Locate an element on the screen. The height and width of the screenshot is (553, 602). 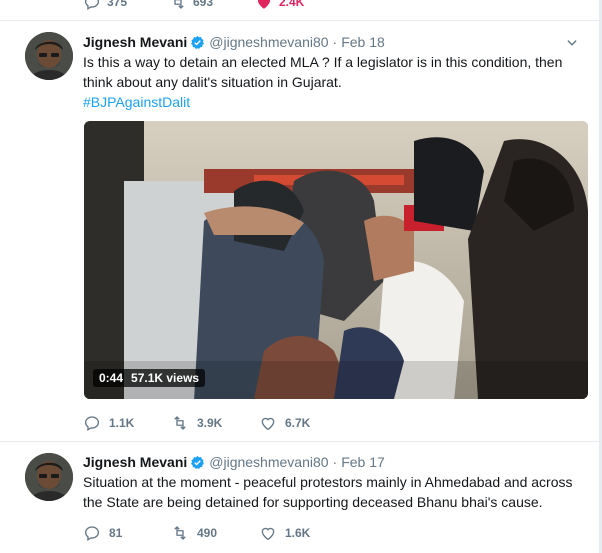
reply-count: 81 is located at coordinates (116, 533).